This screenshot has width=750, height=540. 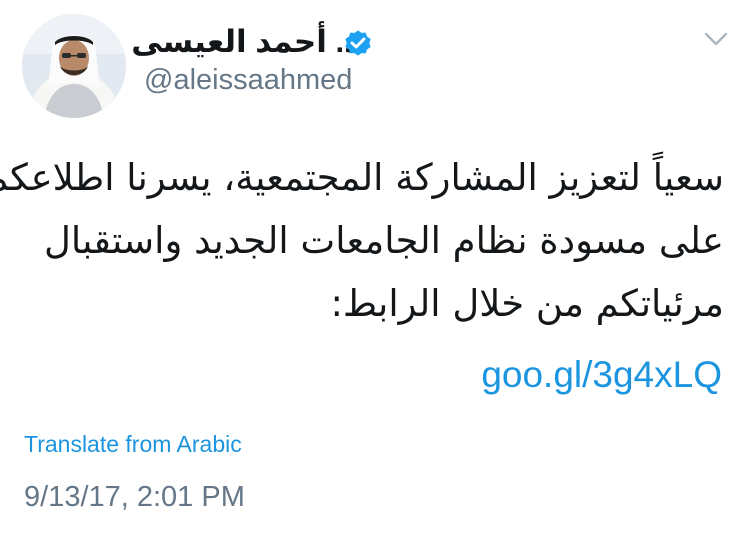 What do you see at coordinates (383, 240) in the screenshot?
I see `tweet-text-line: على مسودة نظام الجامعات الجديد واستقبال` at bounding box center [383, 240].